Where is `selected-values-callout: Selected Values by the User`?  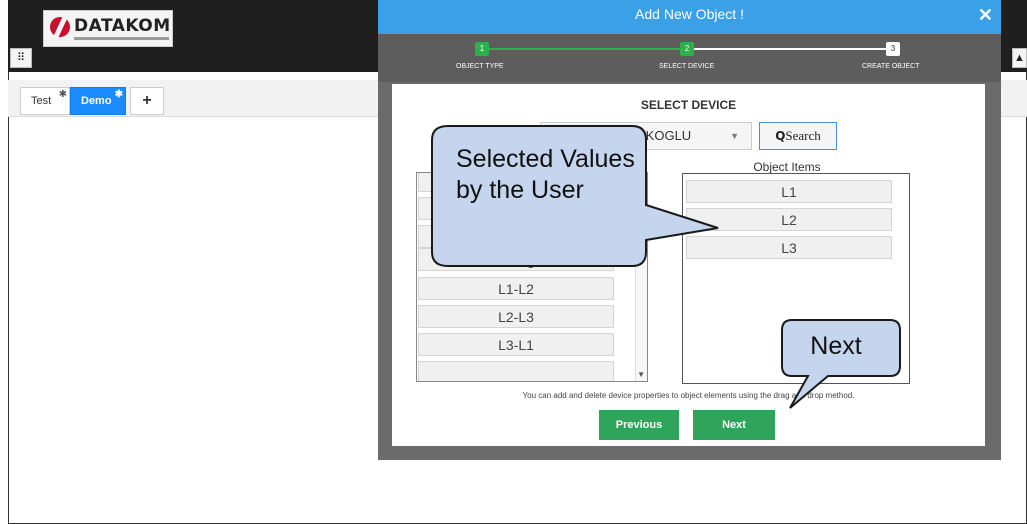
selected-values-callout: Selected Values by the User is located at coordinates (545, 174).